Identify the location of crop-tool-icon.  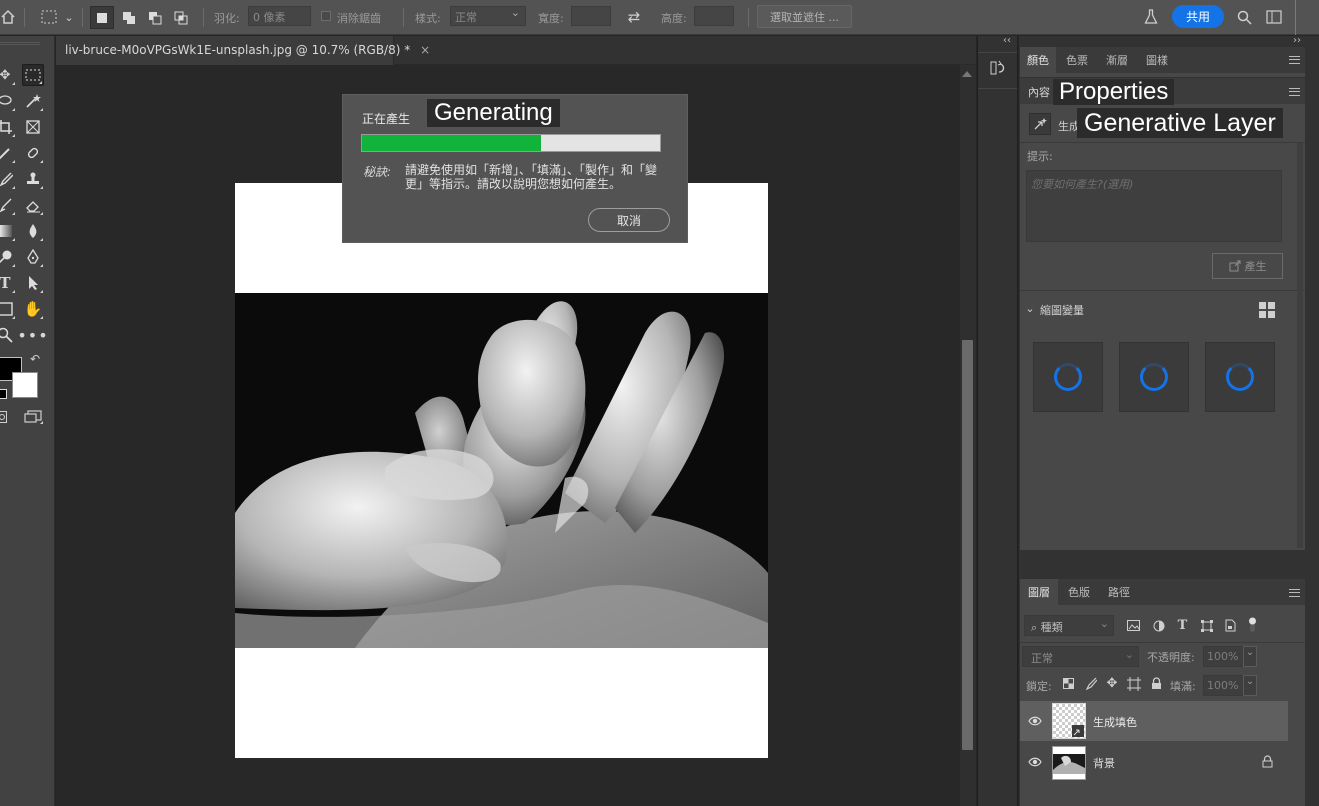
(8, 127).